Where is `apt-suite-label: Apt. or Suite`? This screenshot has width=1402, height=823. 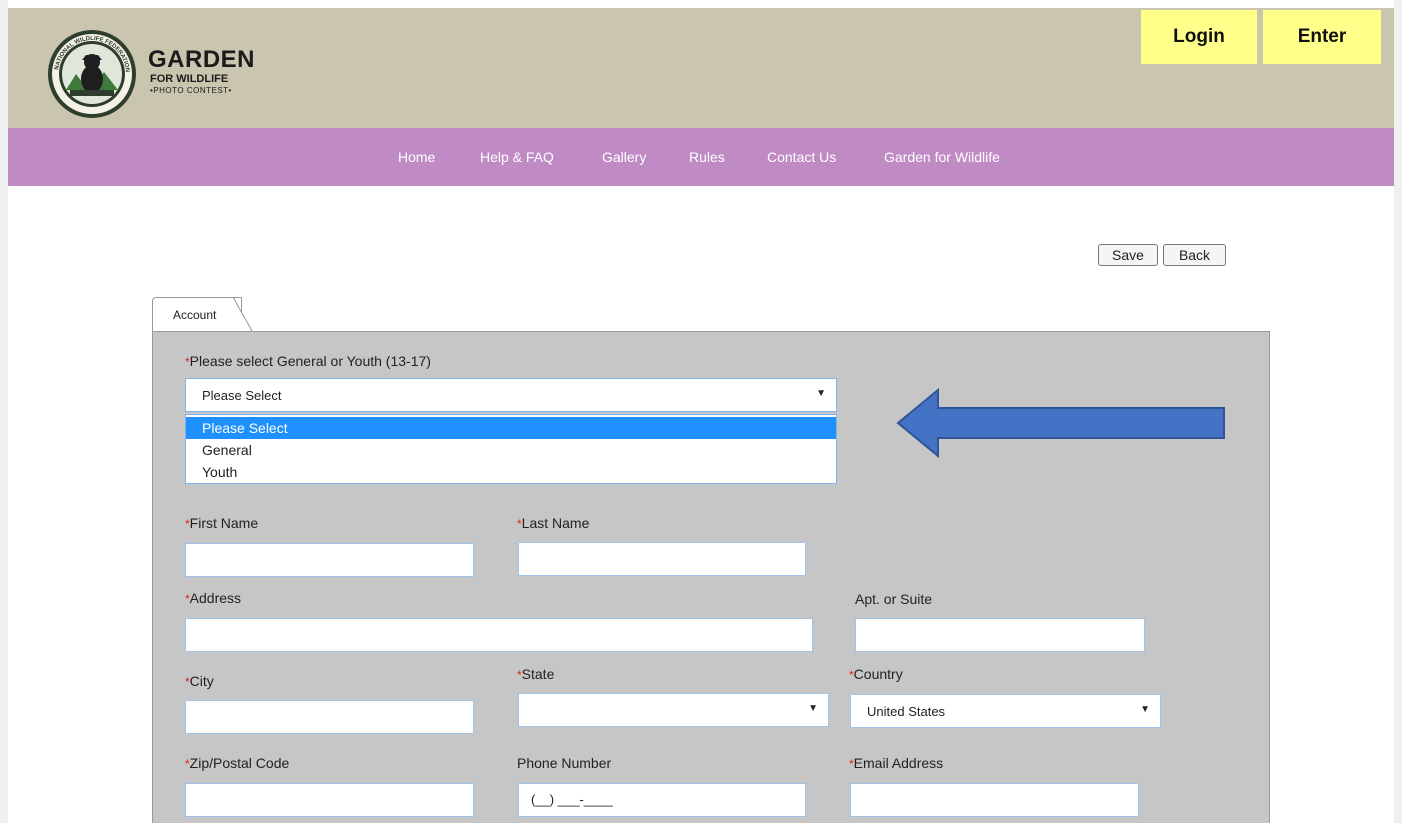 apt-suite-label: Apt. or Suite is located at coordinates (894, 599).